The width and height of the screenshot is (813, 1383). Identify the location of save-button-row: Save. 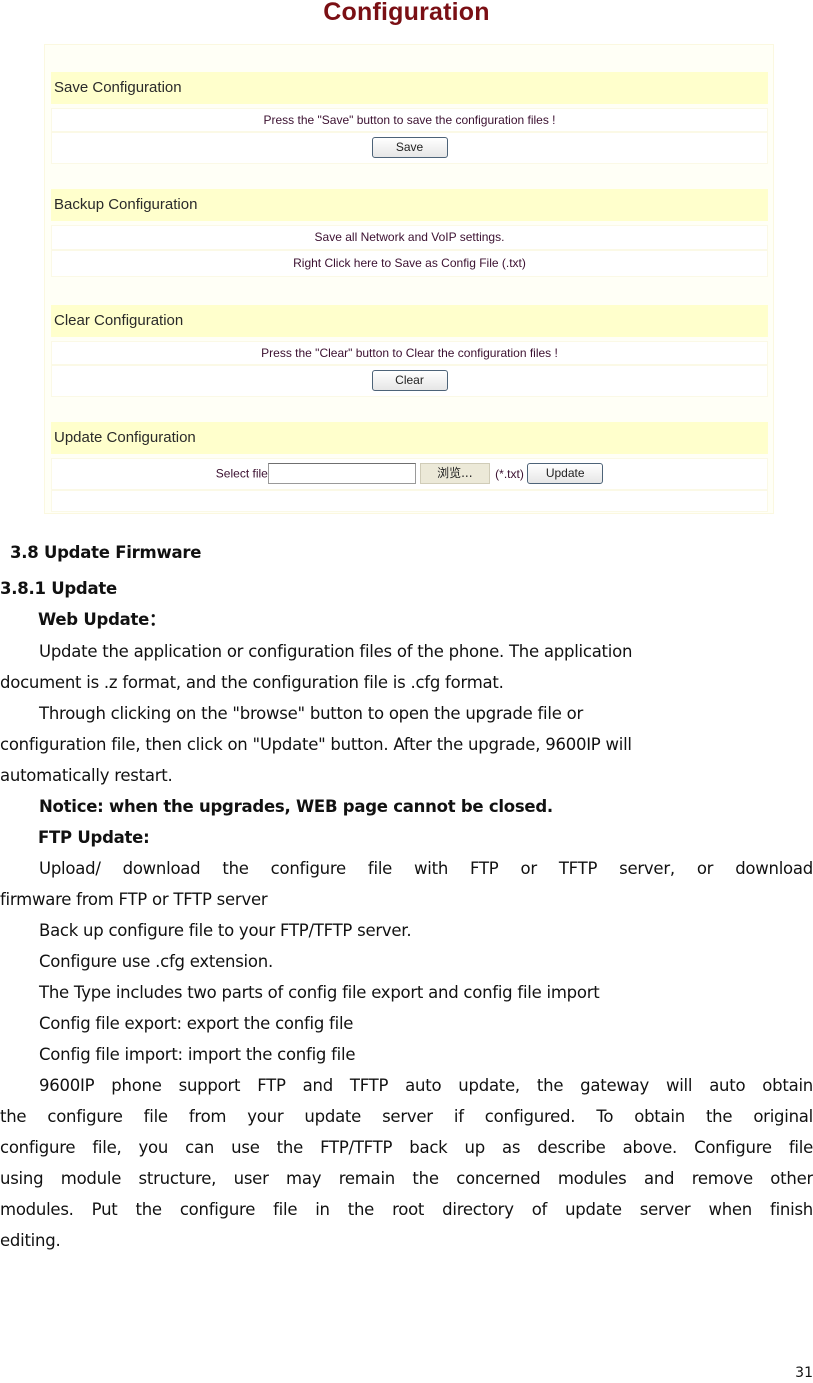
(409, 148).